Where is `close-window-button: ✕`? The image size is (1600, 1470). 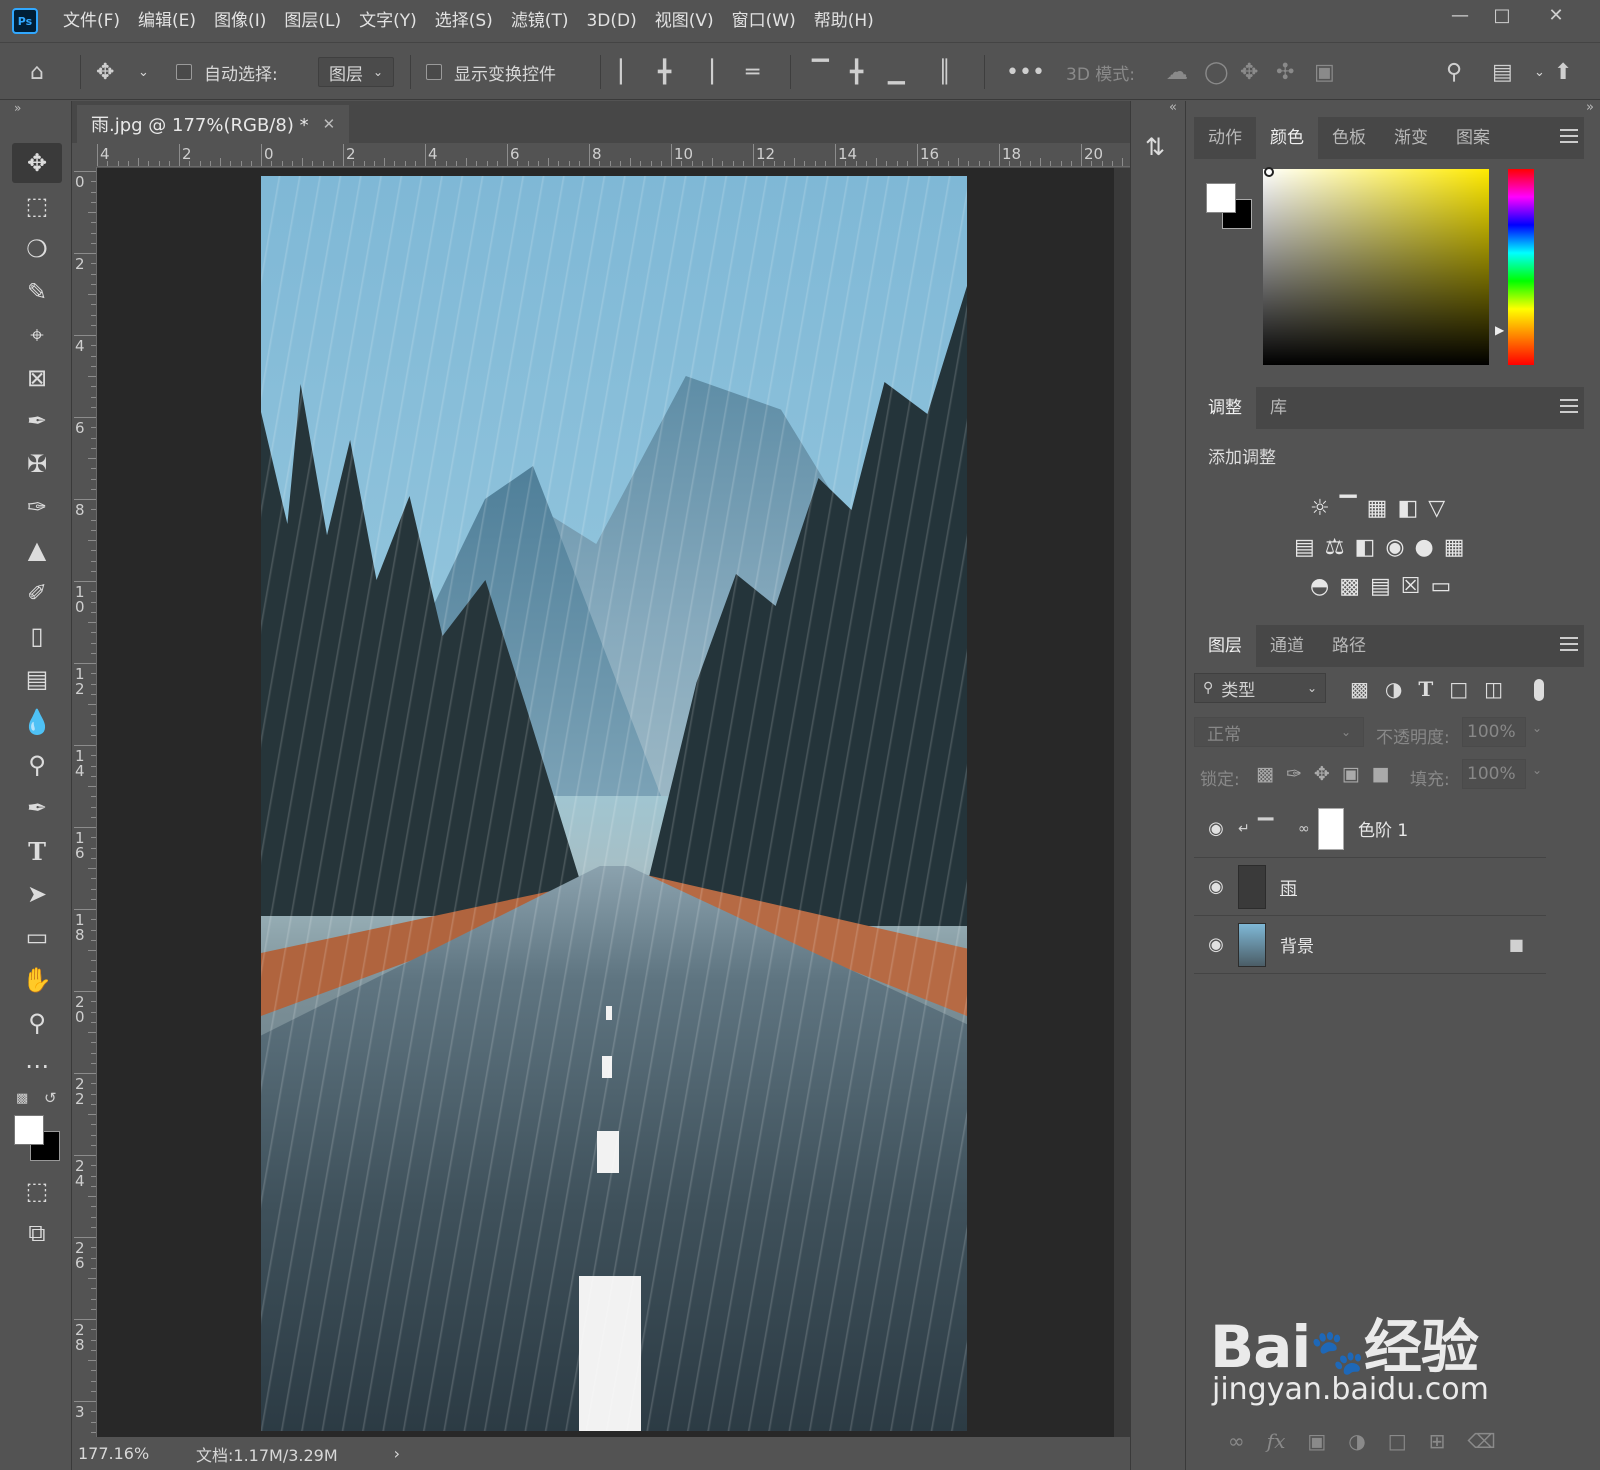 close-window-button: ✕ is located at coordinates (1556, 15).